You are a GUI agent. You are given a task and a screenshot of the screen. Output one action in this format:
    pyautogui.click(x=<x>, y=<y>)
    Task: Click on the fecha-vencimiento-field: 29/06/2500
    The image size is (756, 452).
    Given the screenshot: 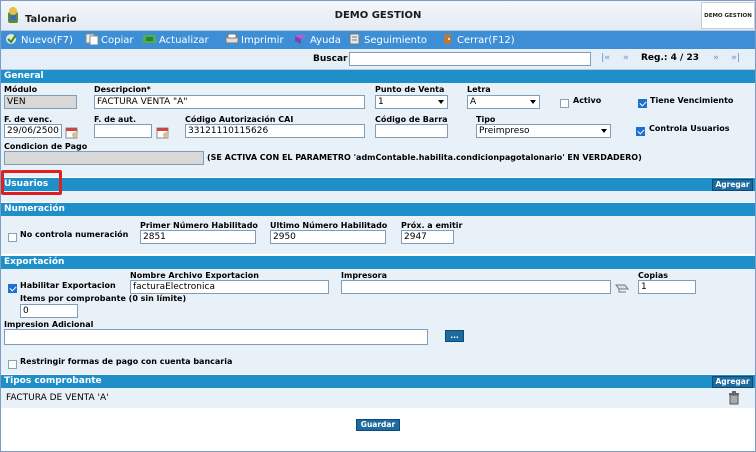 What is the action you would take?
    pyautogui.click(x=33, y=131)
    